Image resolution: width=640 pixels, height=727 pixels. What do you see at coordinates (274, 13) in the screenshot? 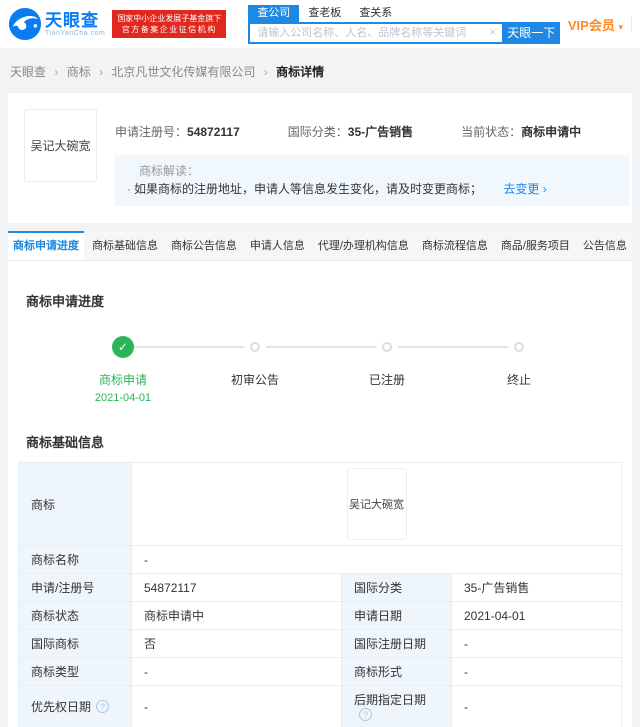
I see `search-tab-company: 查公司` at bounding box center [274, 13].